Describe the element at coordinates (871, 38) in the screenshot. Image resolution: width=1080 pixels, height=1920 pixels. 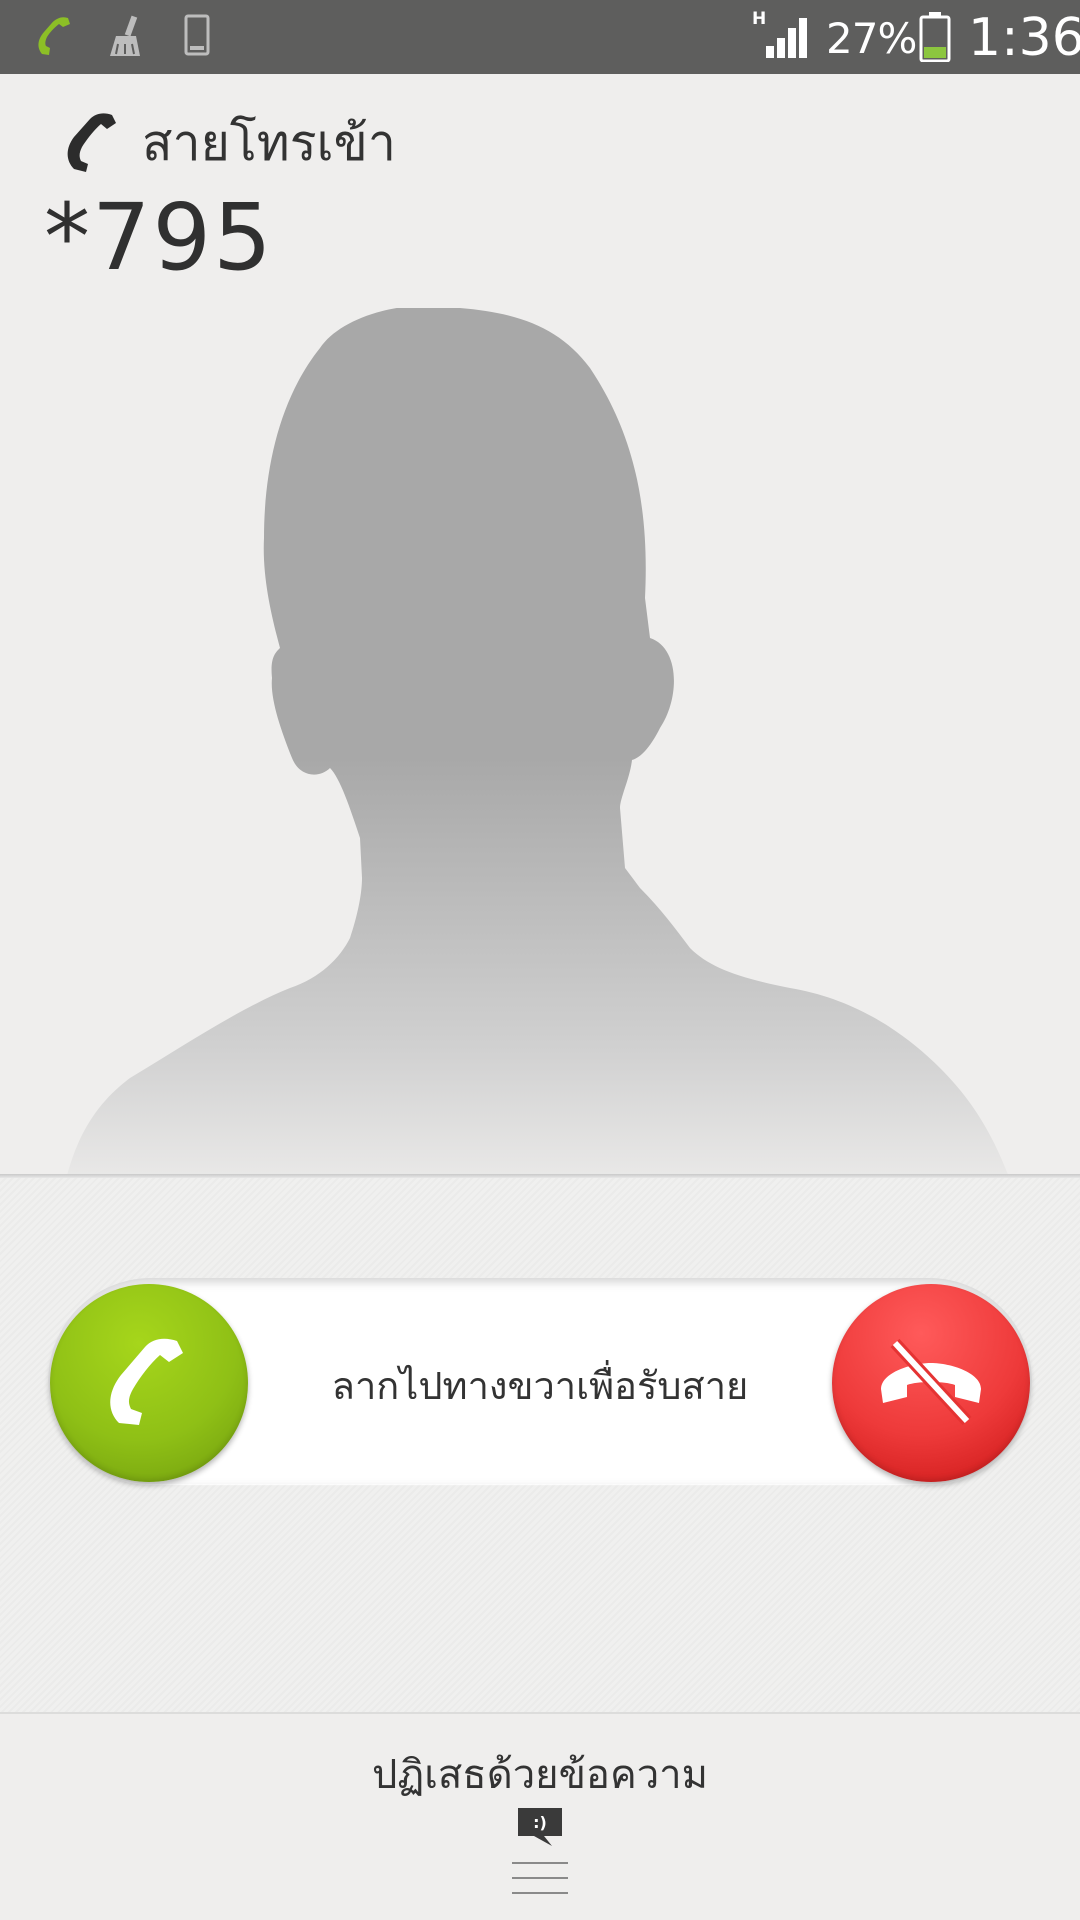
I see `battery-percent: 27%` at that location.